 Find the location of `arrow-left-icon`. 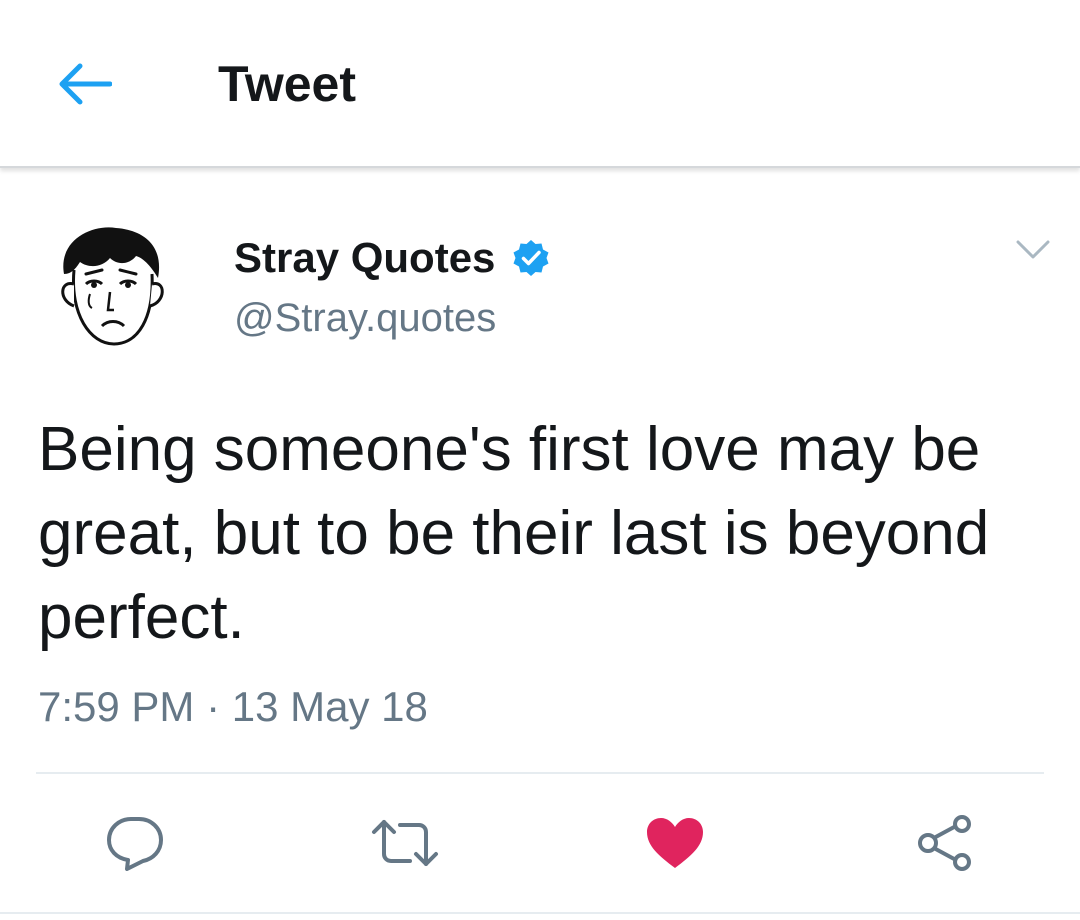

arrow-left-icon is located at coordinates (85, 84).